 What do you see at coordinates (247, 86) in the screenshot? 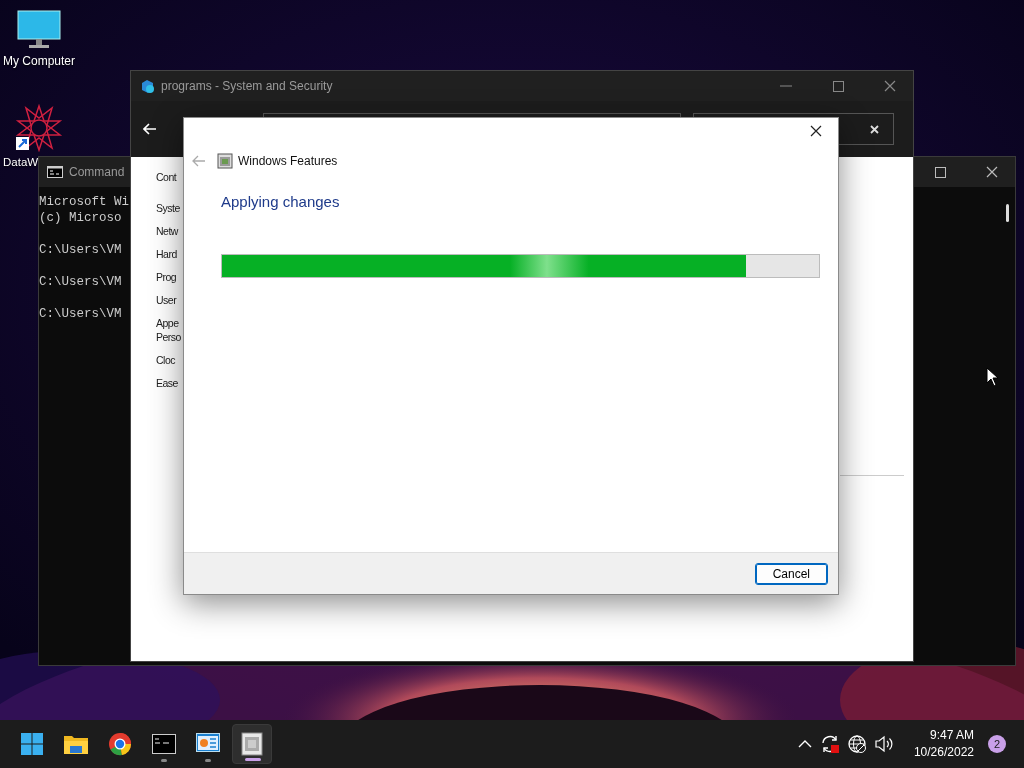
I see `window-title: programs - System and Security` at bounding box center [247, 86].